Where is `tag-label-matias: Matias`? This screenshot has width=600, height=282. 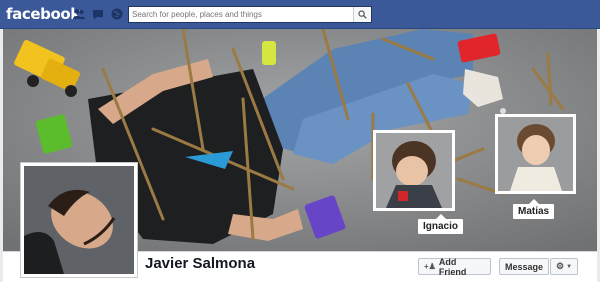
tag-label-matias: Matias is located at coordinates (534, 209).